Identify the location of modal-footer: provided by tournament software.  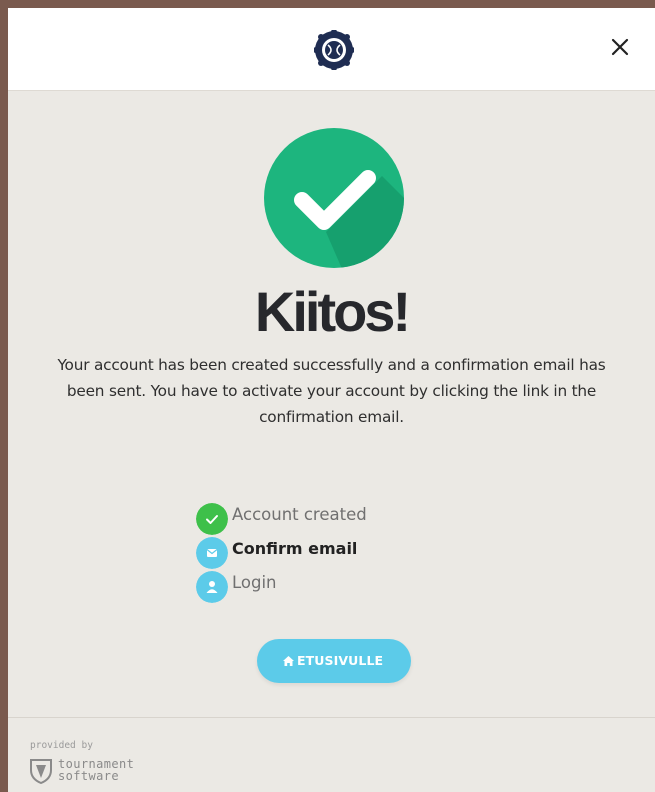
(331, 754).